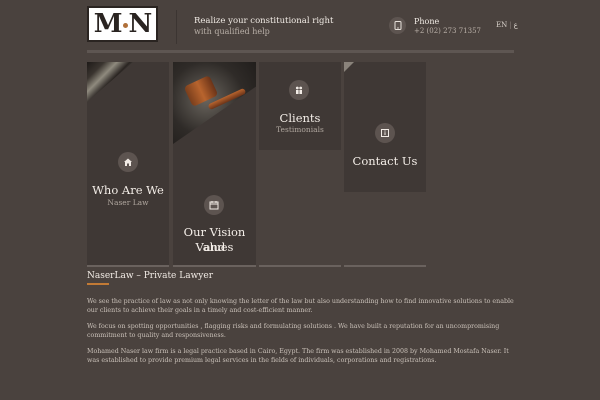 This screenshot has width=600, height=400. What do you see at coordinates (214, 164) in the screenshot?
I see `tile-our-vision: Our Vision and Values` at bounding box center [214, 164].